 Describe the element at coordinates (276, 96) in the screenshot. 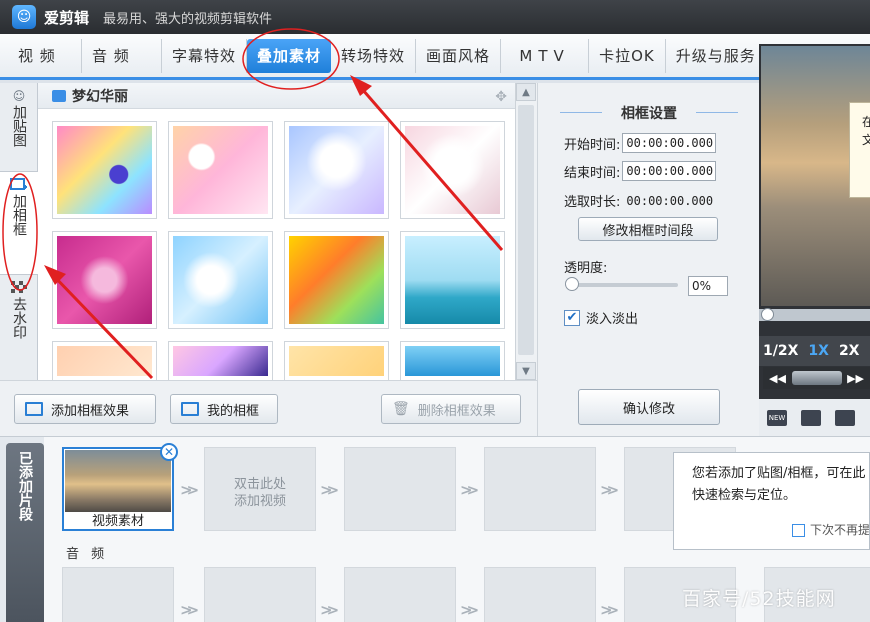

I see `gallery-category-header: 梦幻华丽` at that location.